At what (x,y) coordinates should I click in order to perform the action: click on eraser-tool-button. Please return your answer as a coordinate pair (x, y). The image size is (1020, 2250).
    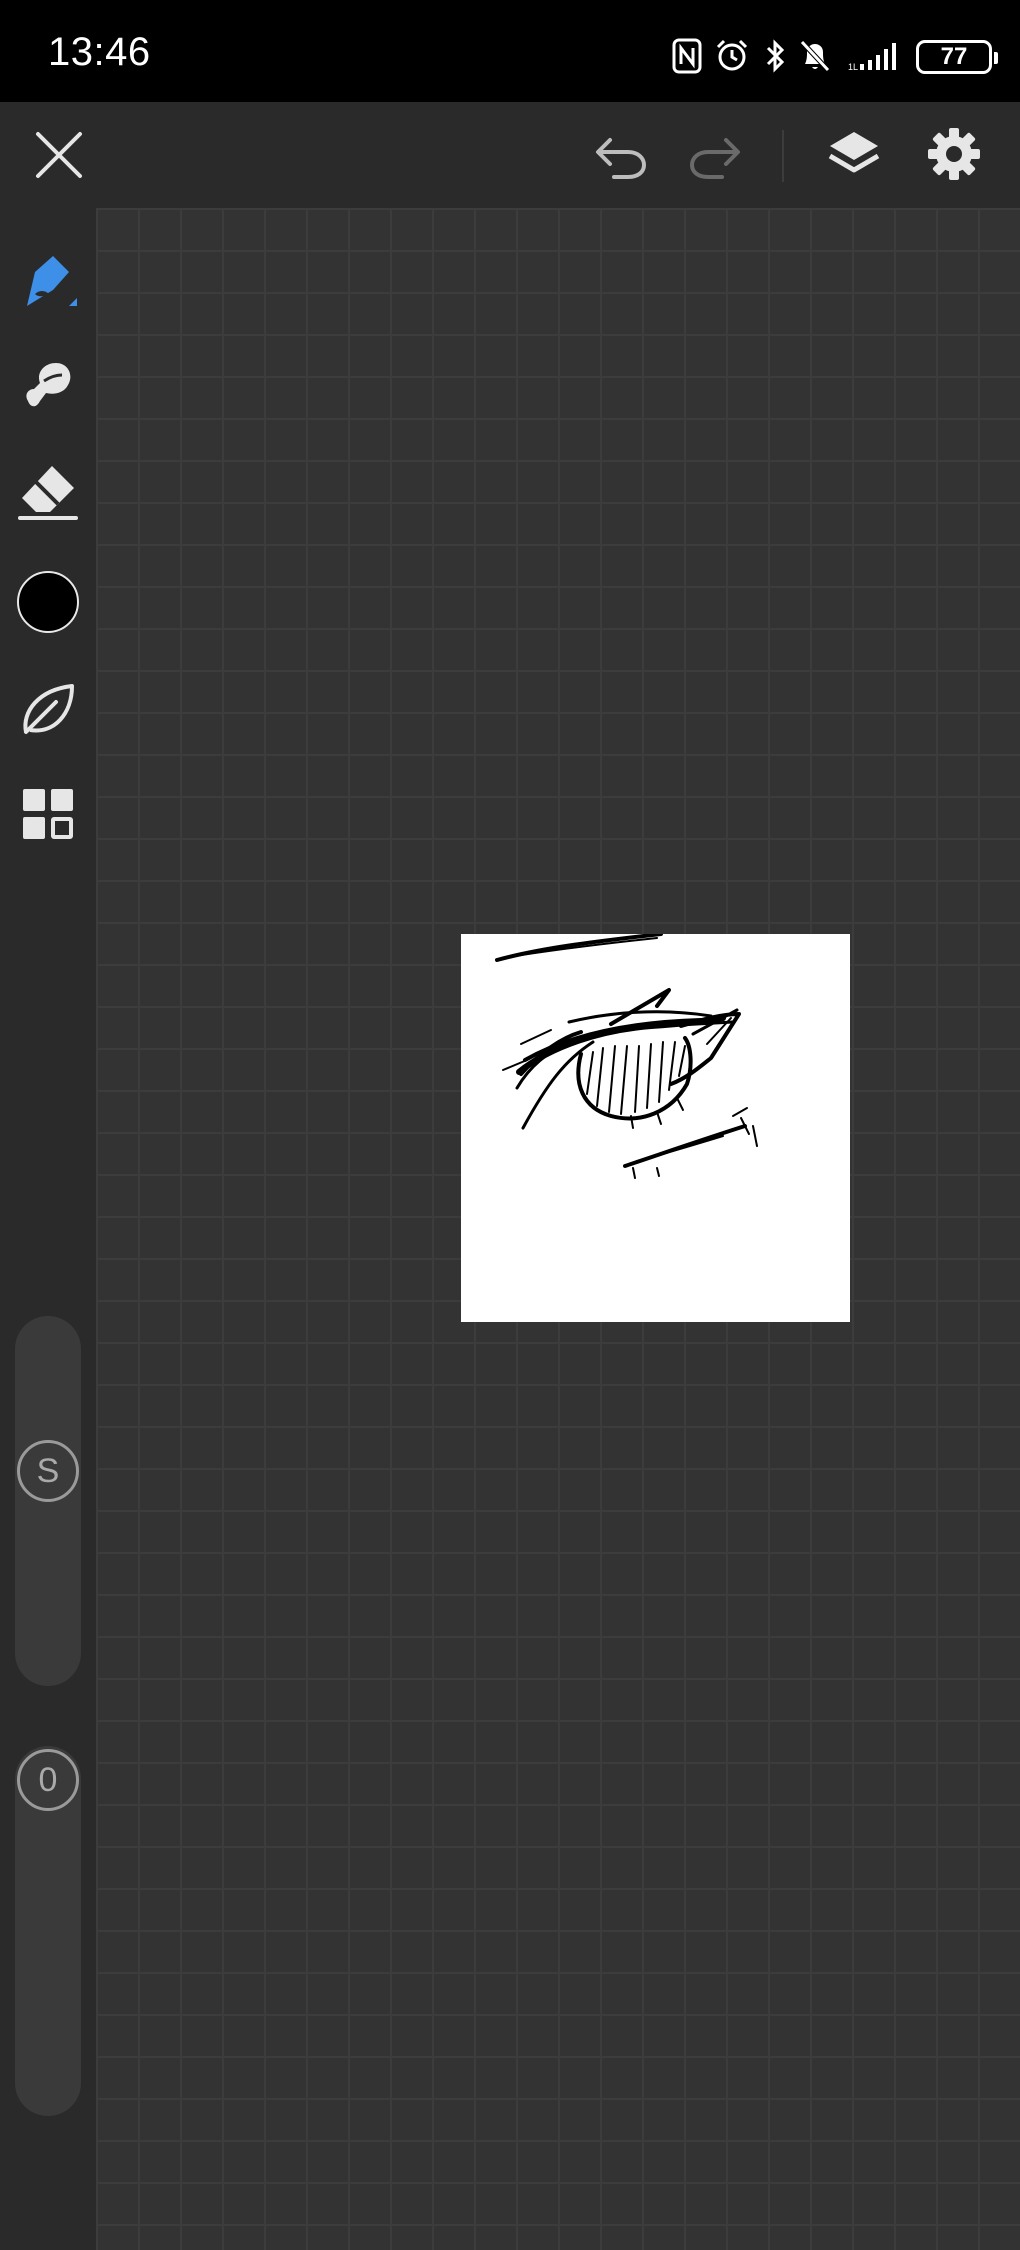
    Looking at the image, I should click on (48, 492).